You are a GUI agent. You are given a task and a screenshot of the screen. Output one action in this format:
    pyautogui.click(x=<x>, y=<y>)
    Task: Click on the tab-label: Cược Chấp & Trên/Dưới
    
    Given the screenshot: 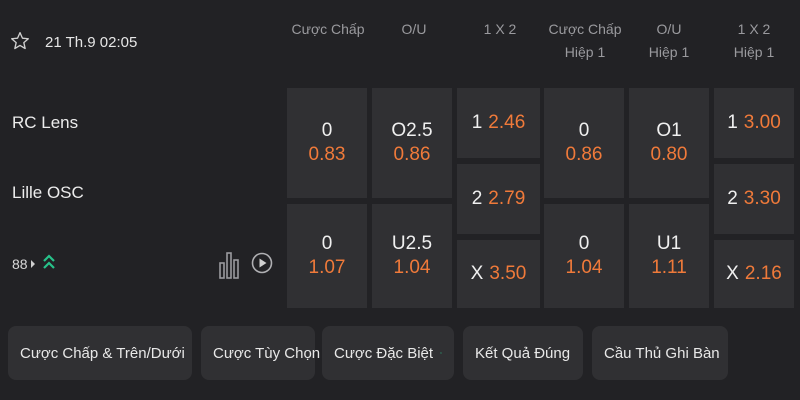 What is the action you would take?
    pyautogui.click(x=102, y=353)
    